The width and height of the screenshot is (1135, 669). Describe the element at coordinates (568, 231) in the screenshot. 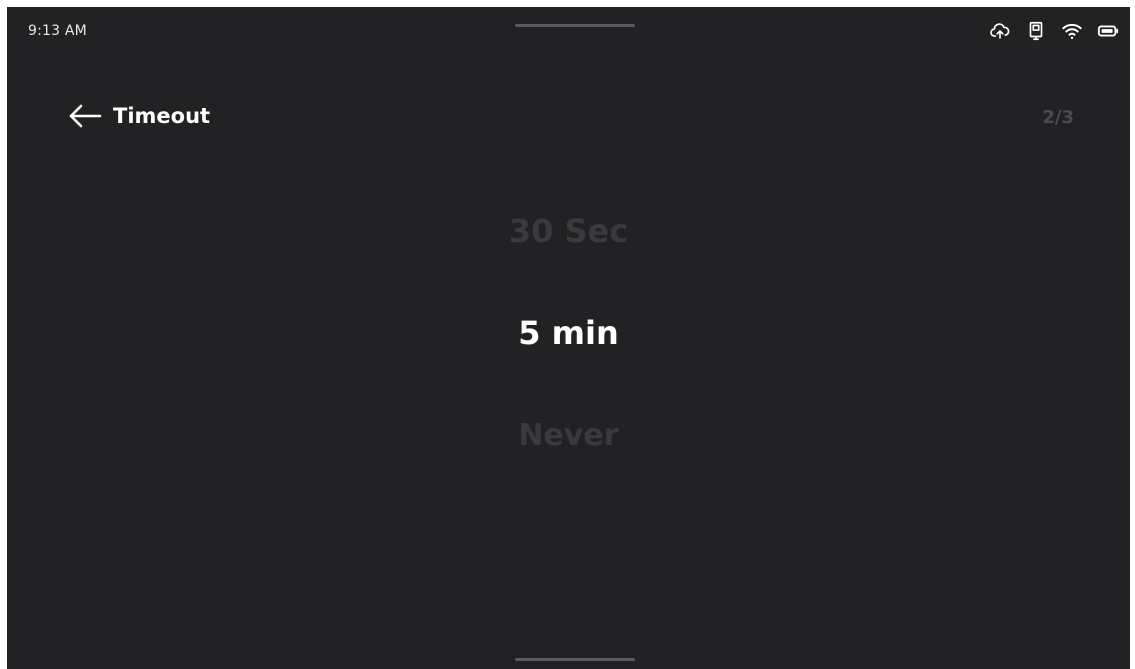

I see `picker-option-30-sec: 30 Sec` at that location.